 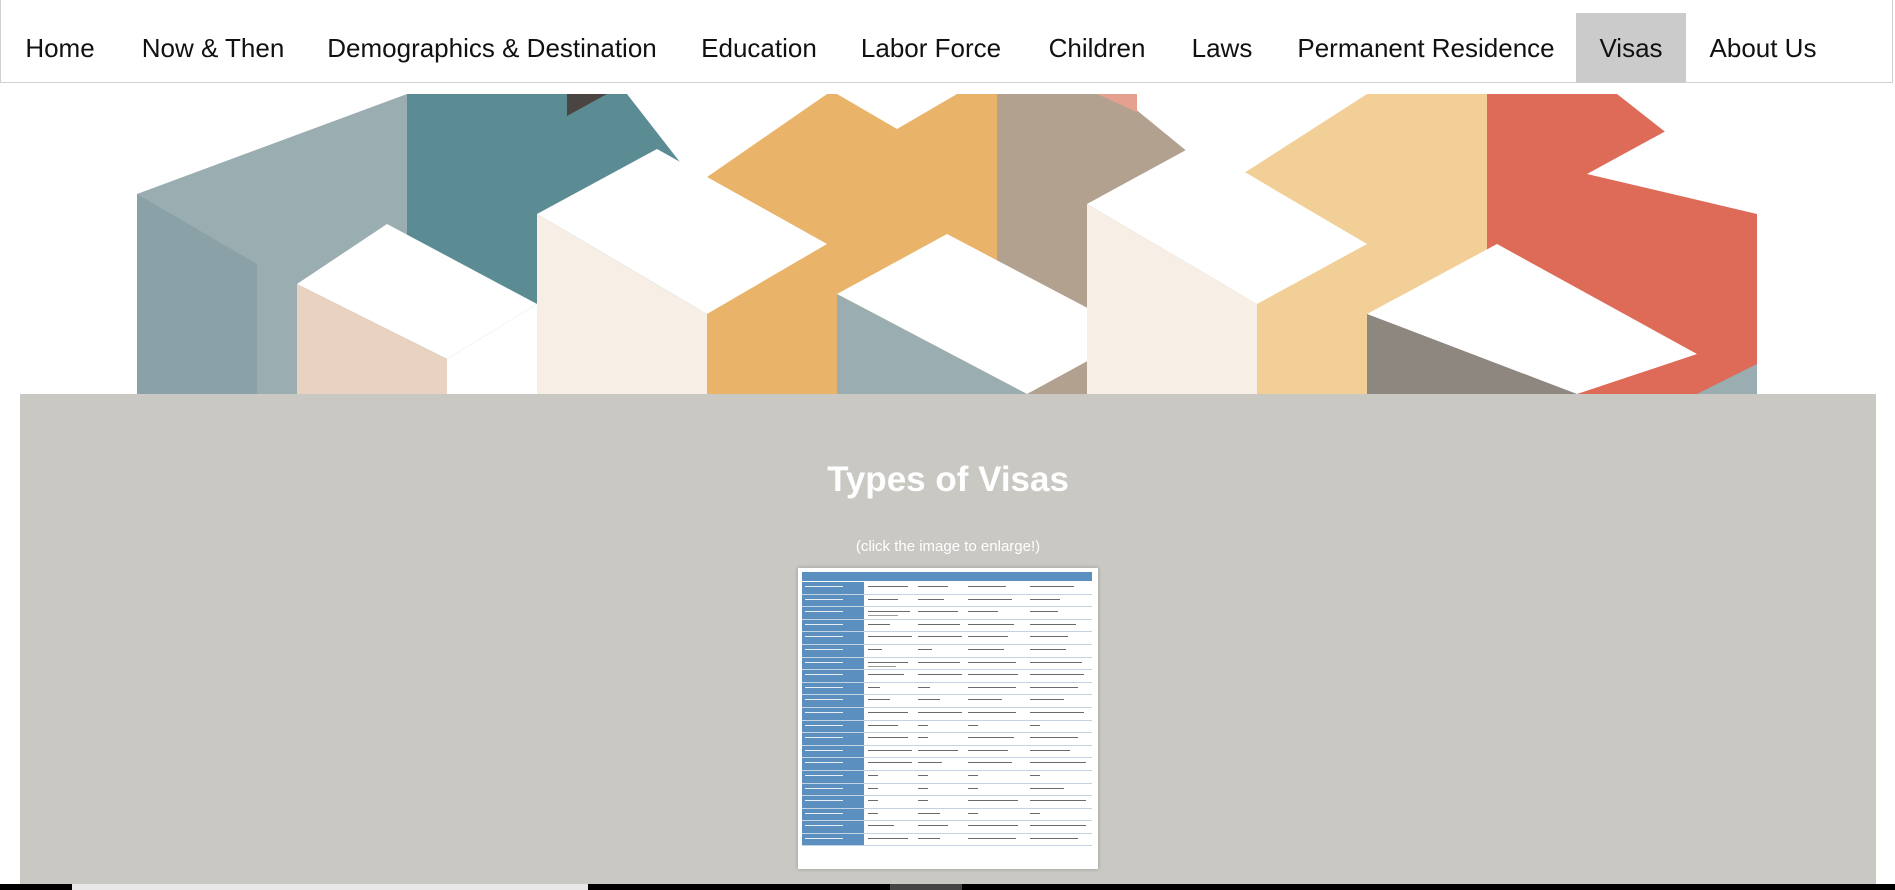 I want to click on nav-item-demographics-destination: Demographics & Destination, so click(x=492, y=48).